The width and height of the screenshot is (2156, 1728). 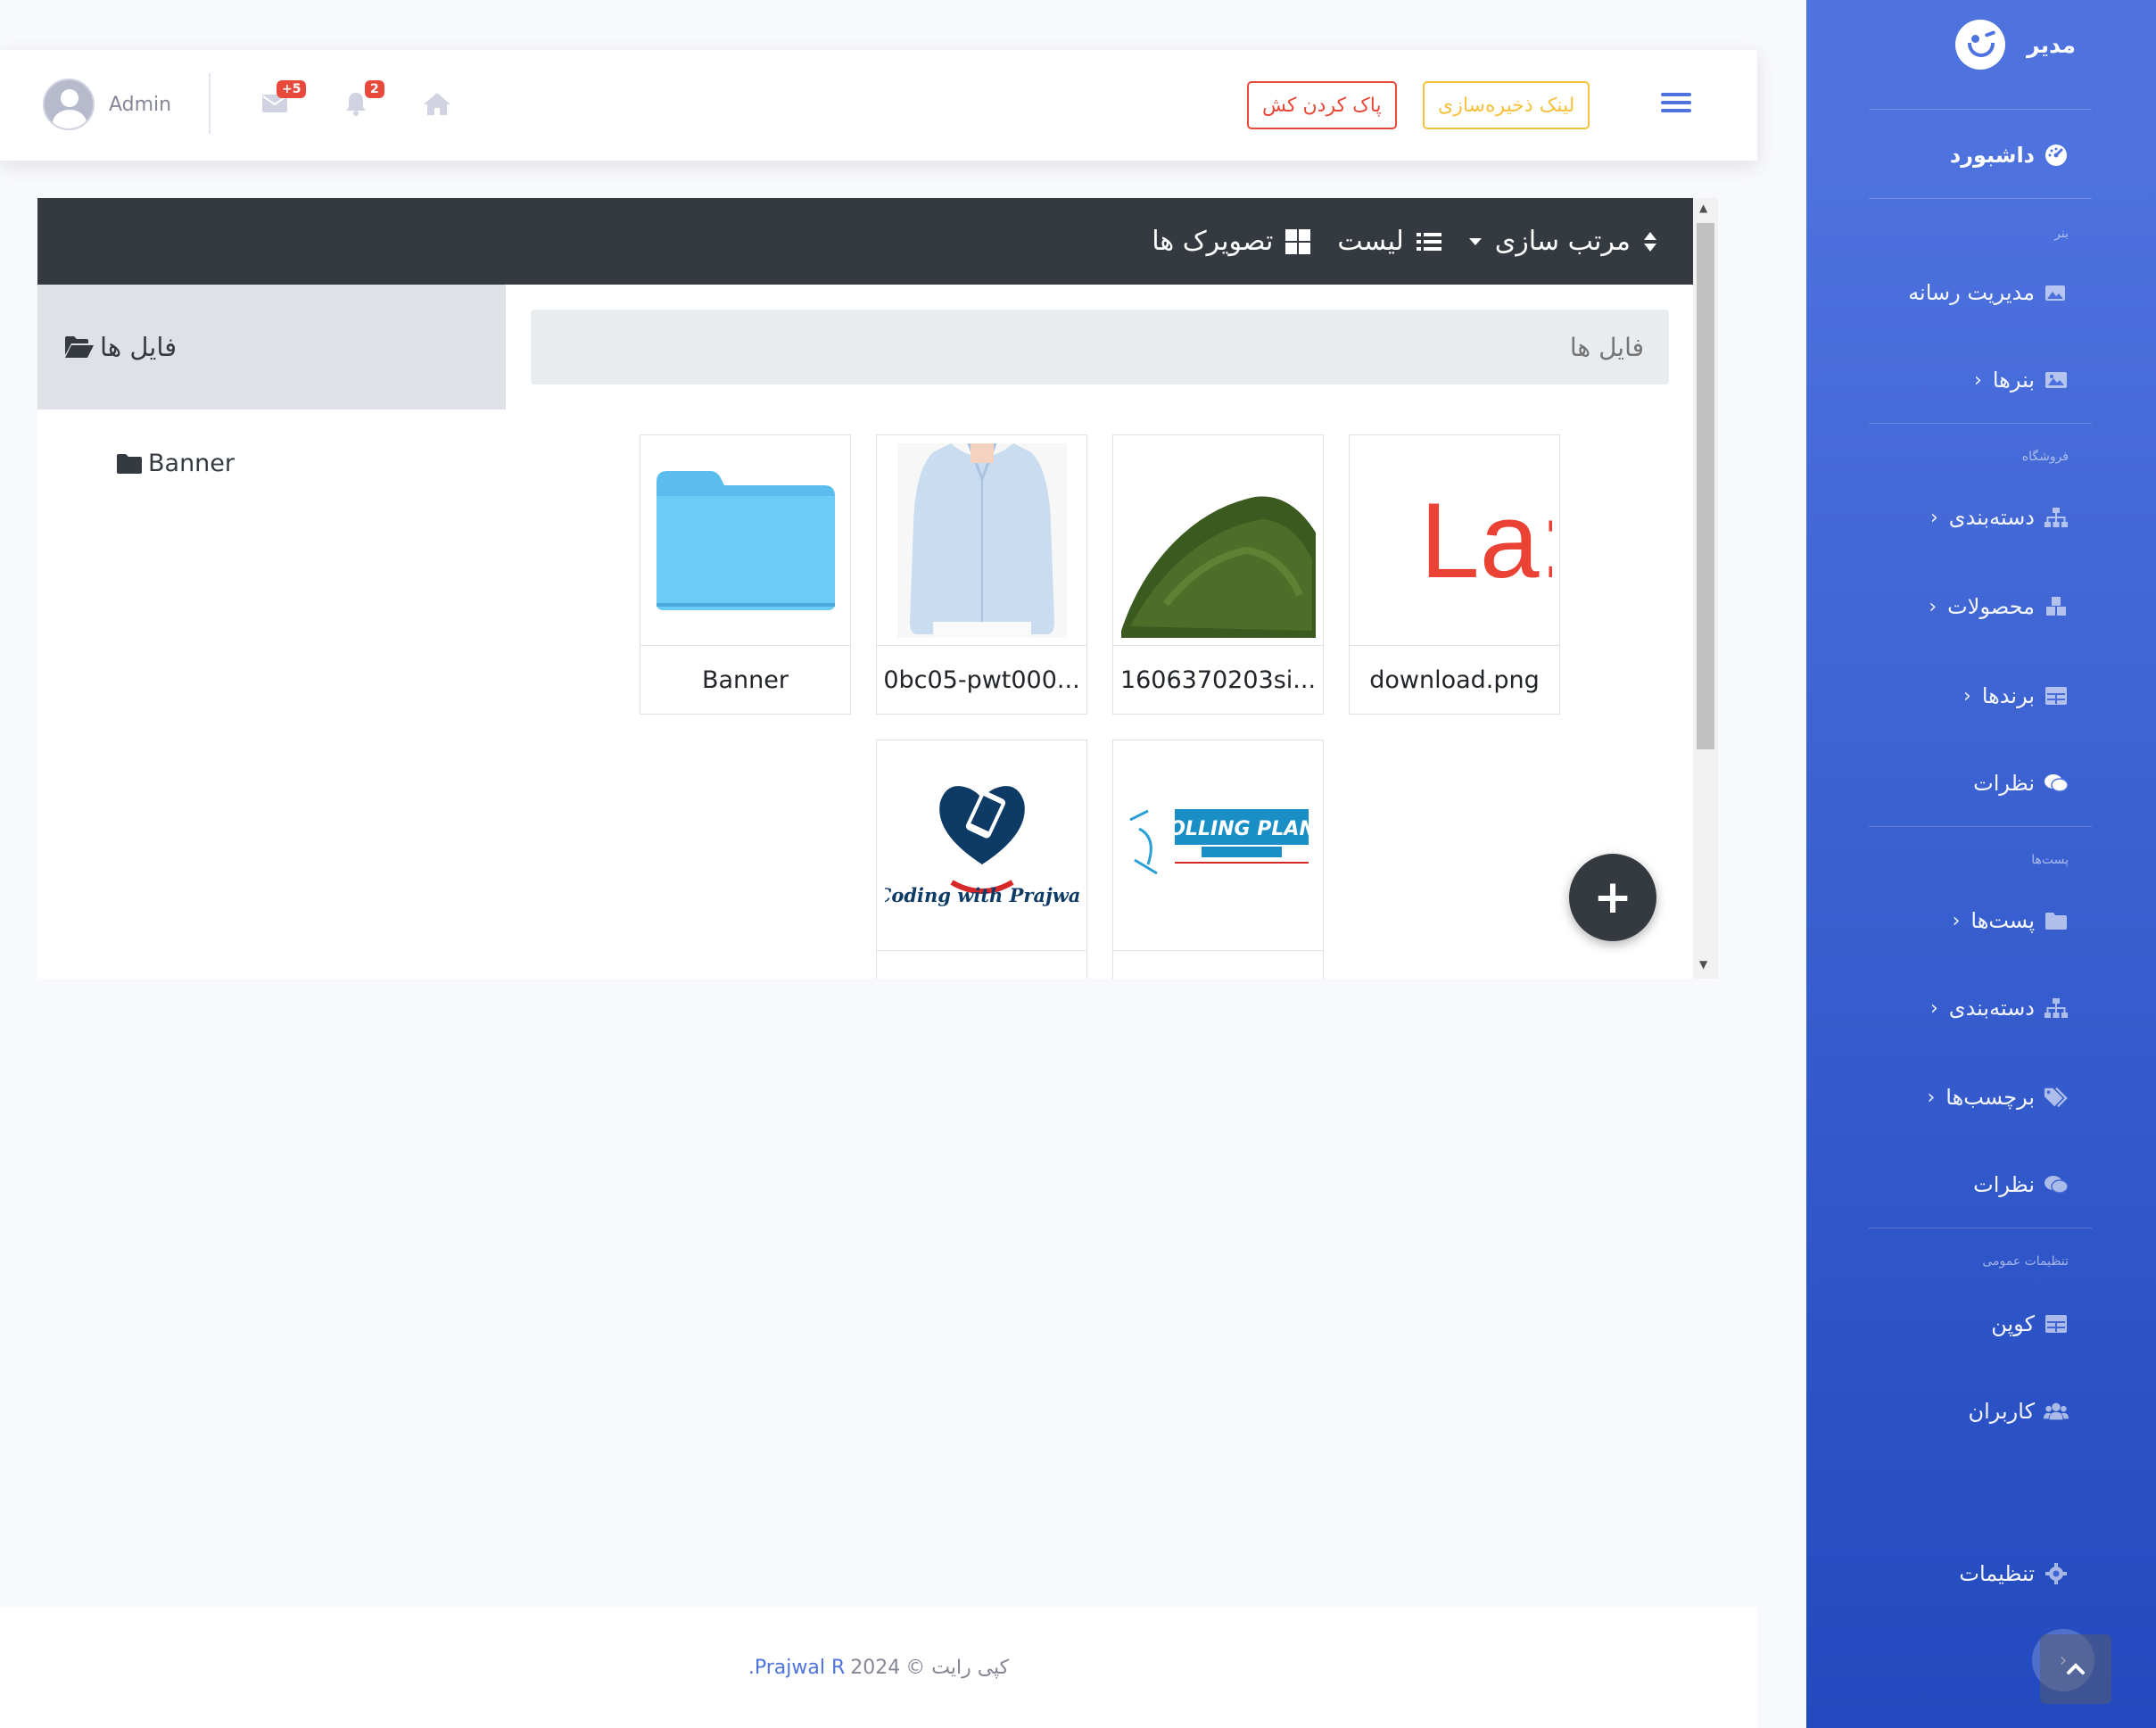 I want to click on file-manager-toolbar: مرتب سازی لیست تصویرک ها, so click(x=865, y=242).